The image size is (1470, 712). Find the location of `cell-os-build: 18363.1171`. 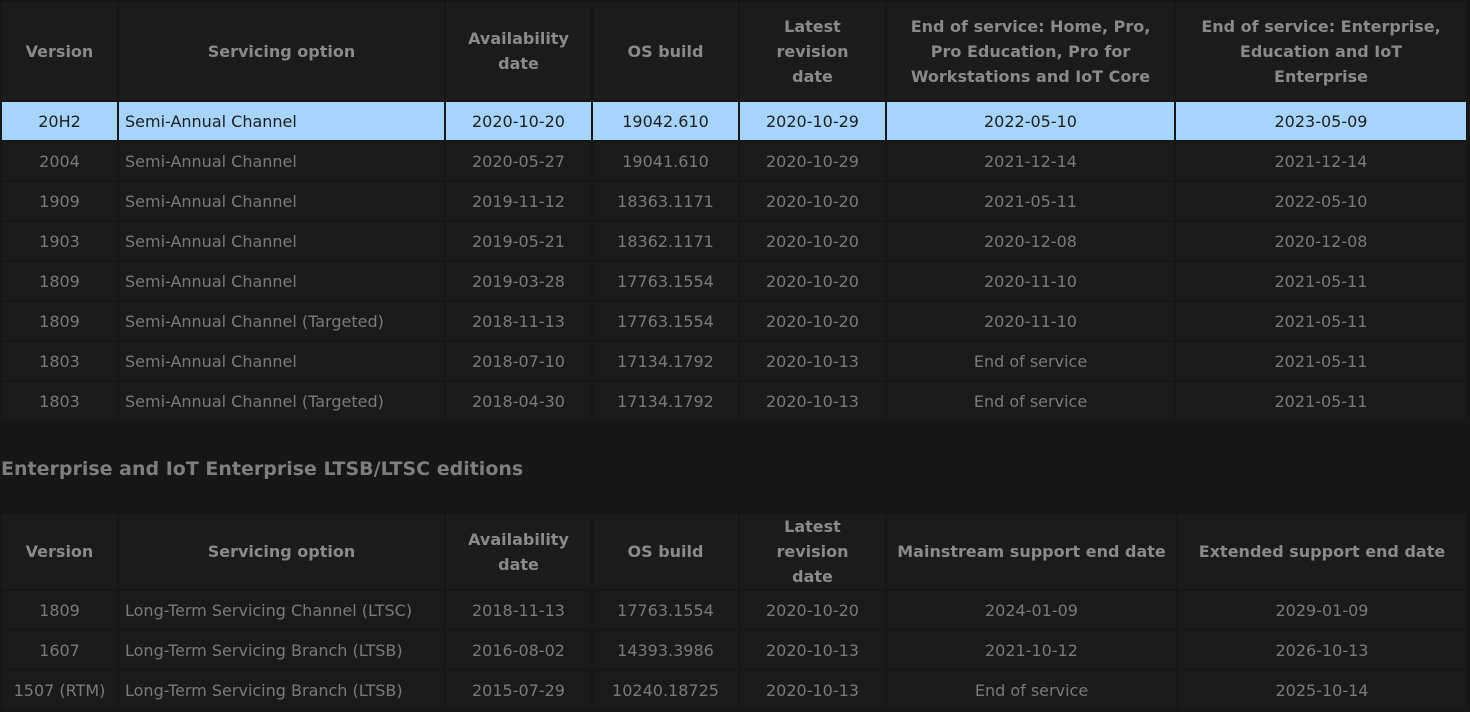

cell-os-build: 18363.1171 is located at coordinates (665, 201).